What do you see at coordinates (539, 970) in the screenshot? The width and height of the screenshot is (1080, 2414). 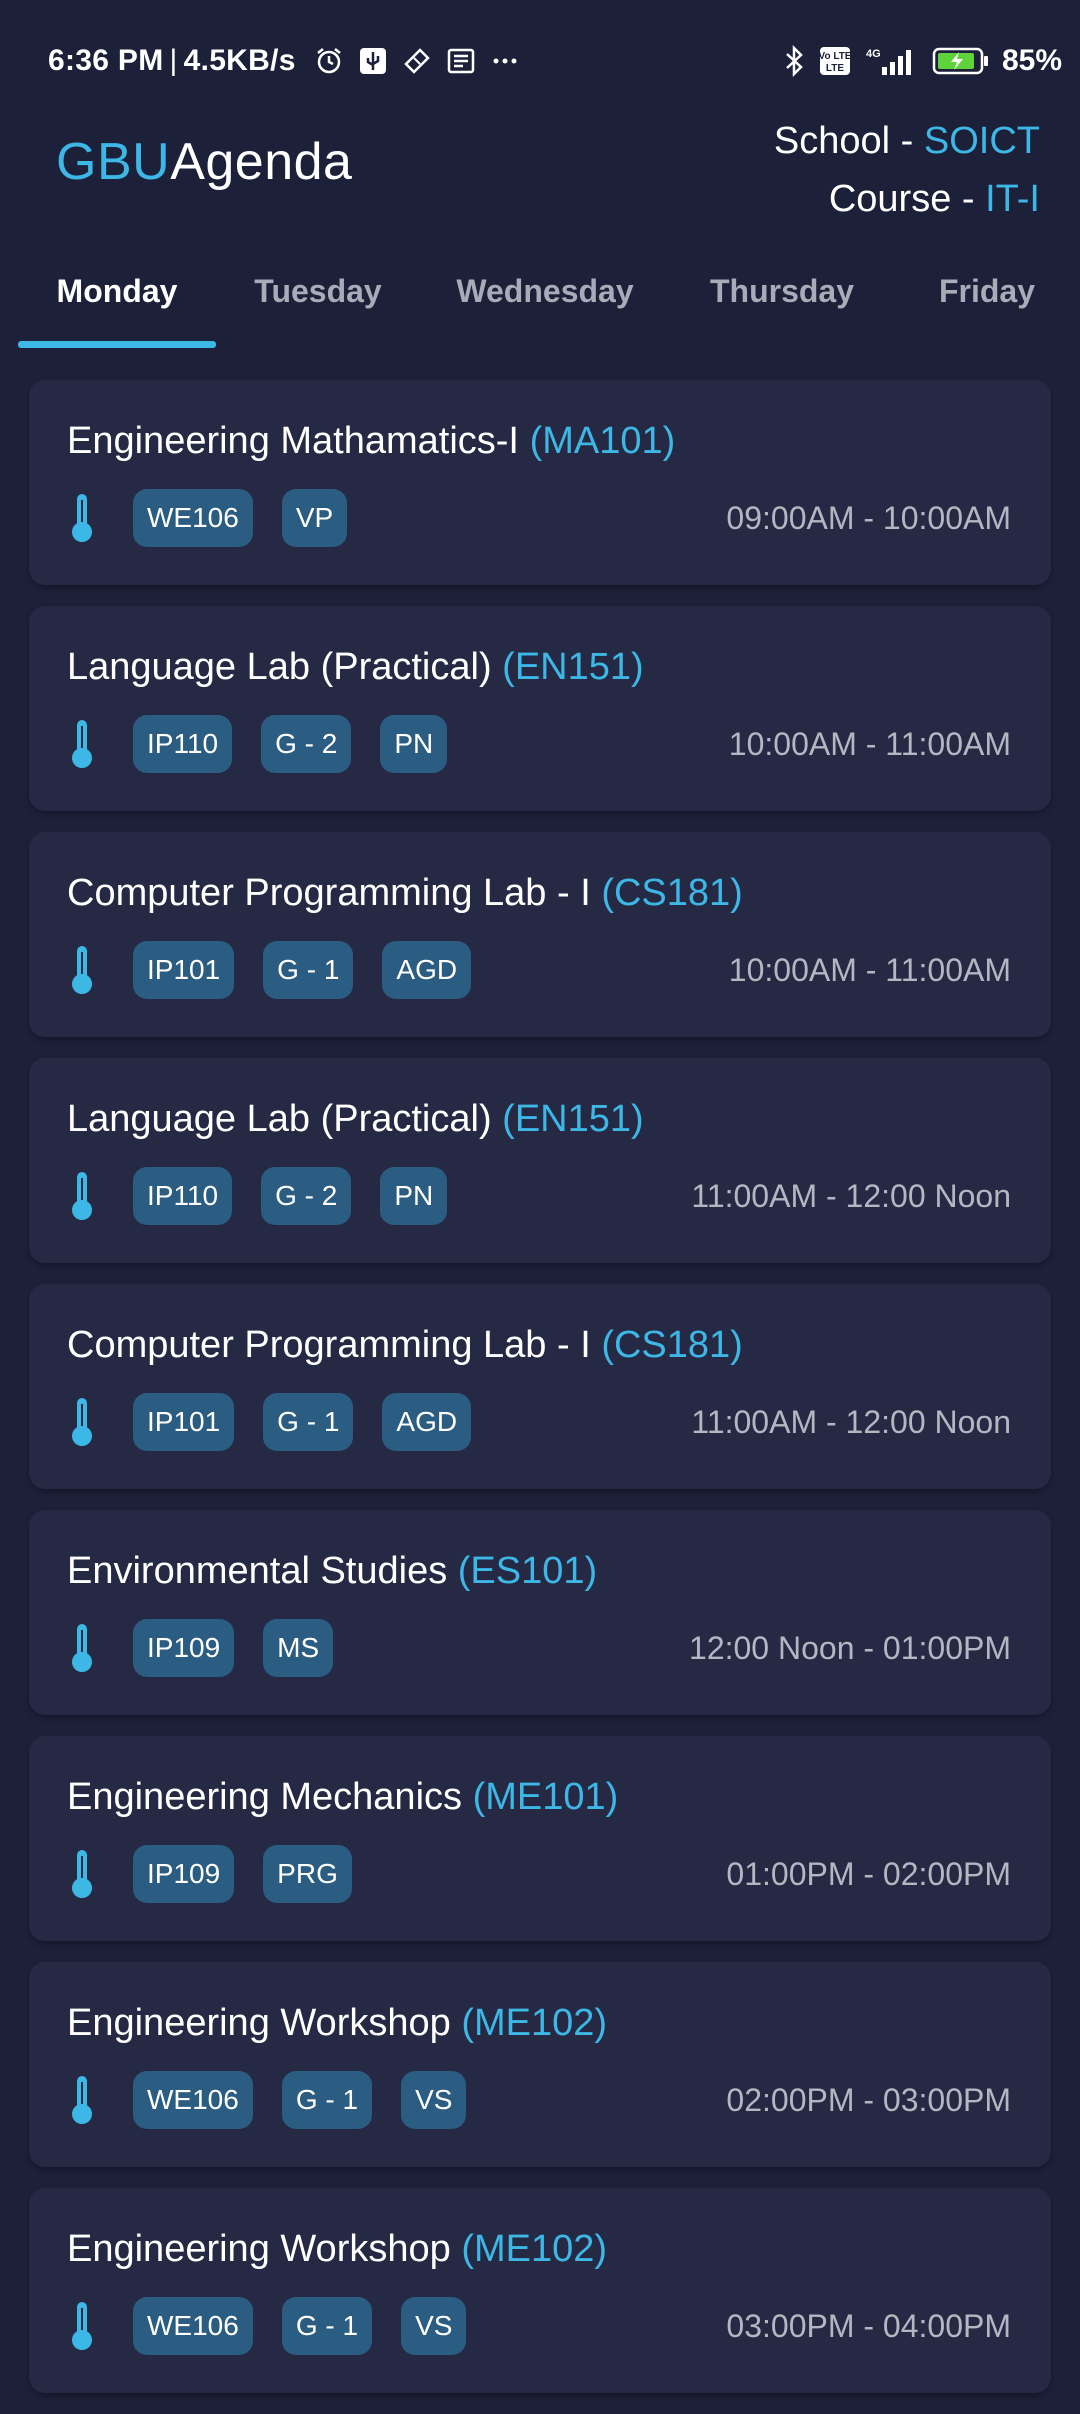 I see `class-details: IP101 G - 1 AGD 10:00AM - 11:00AM` at bounding box center [539, 970].